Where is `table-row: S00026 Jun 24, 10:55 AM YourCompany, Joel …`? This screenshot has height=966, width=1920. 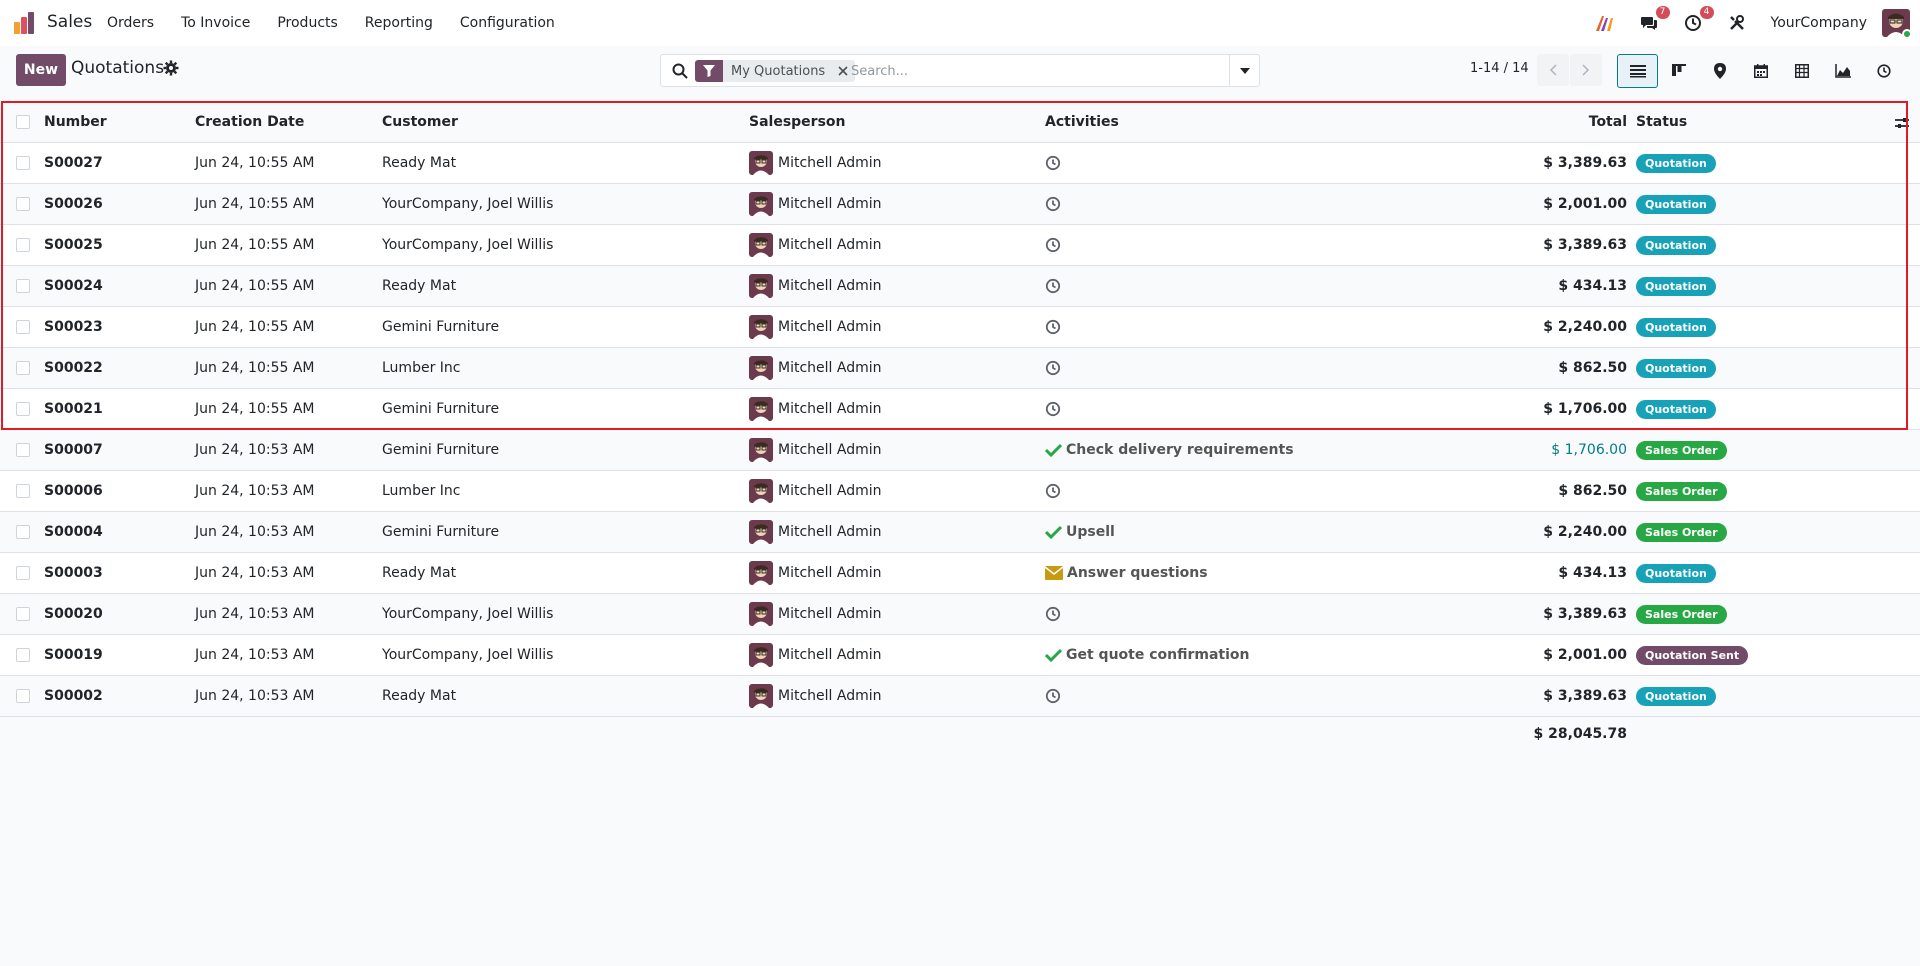
table-row: S00026 Jun 24, 10:55 AM YourCompany, Joel … is located at coordinates (960, 204).